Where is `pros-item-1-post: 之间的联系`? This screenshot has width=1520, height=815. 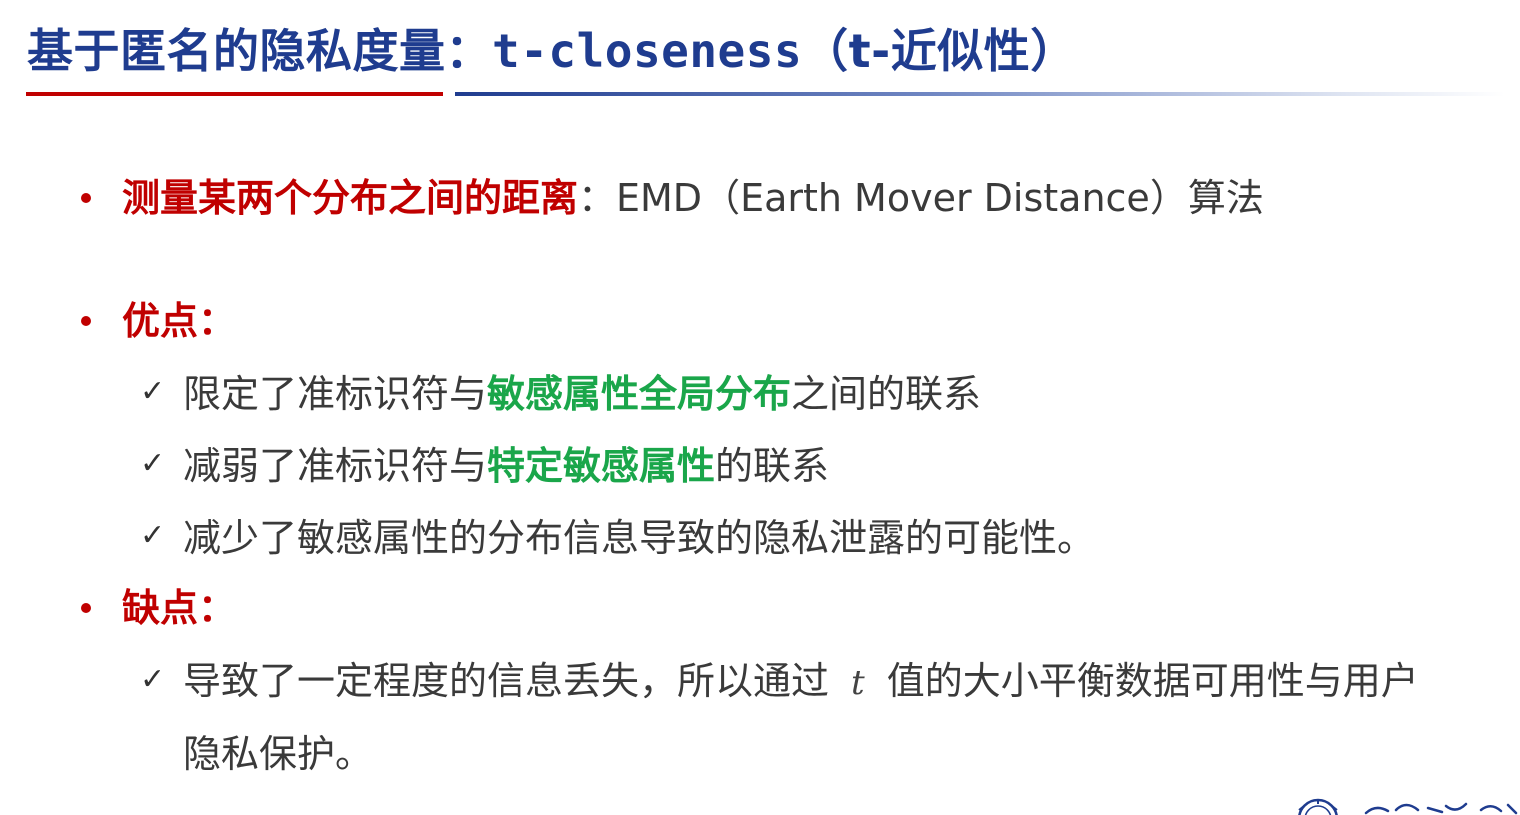
pros-item-1-post: 之间的联系 is located at coordinates (886, 394).